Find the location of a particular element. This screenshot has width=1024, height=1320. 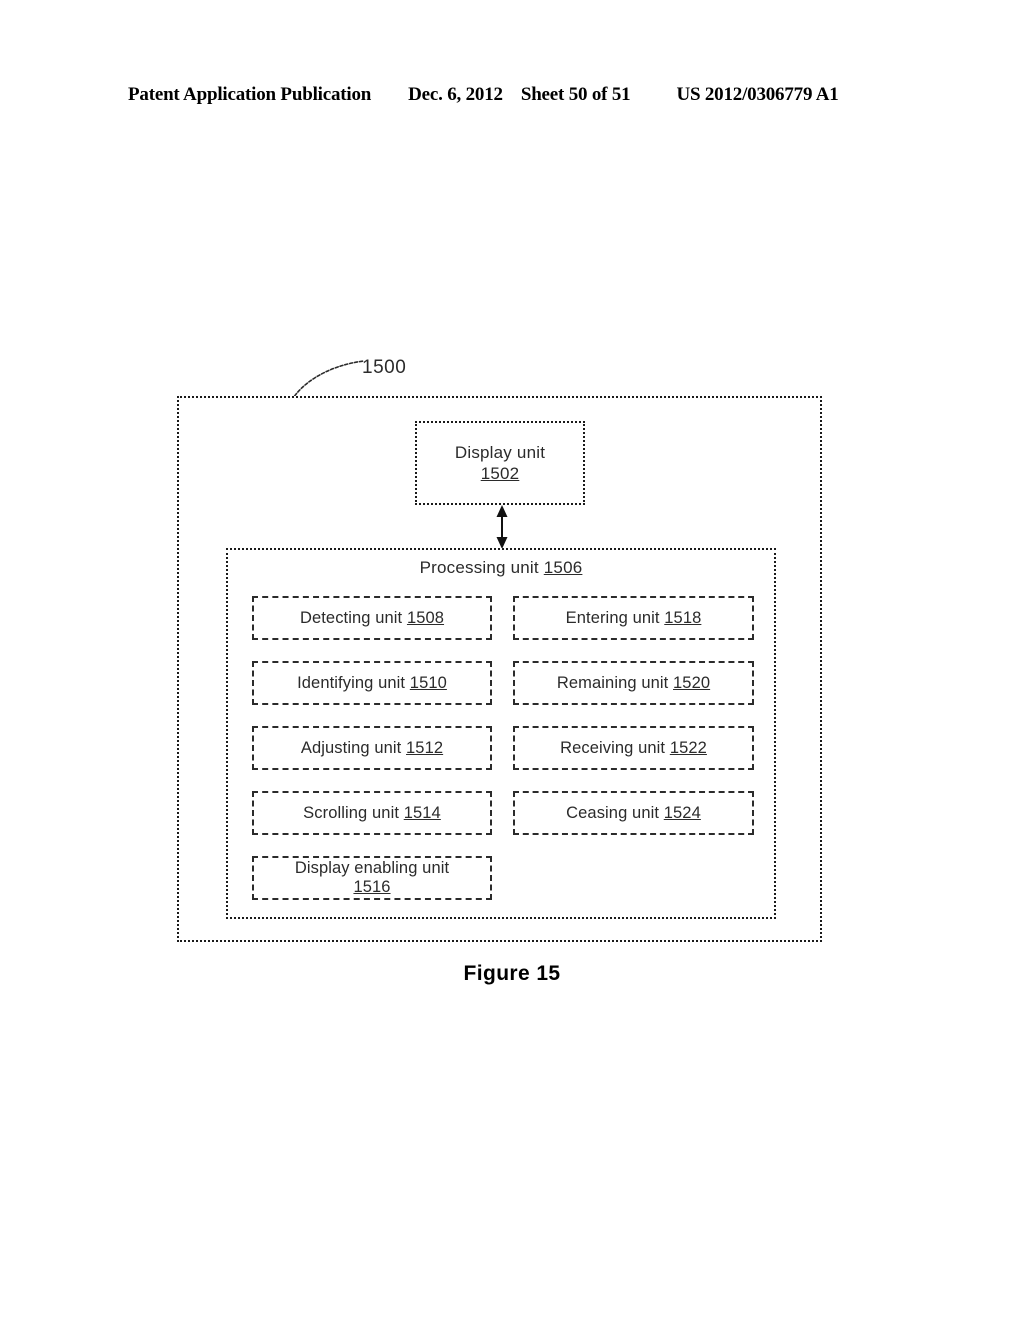

unit-box-identifying-text: Identifying unit 1510 is located at coordinates (372, 683).